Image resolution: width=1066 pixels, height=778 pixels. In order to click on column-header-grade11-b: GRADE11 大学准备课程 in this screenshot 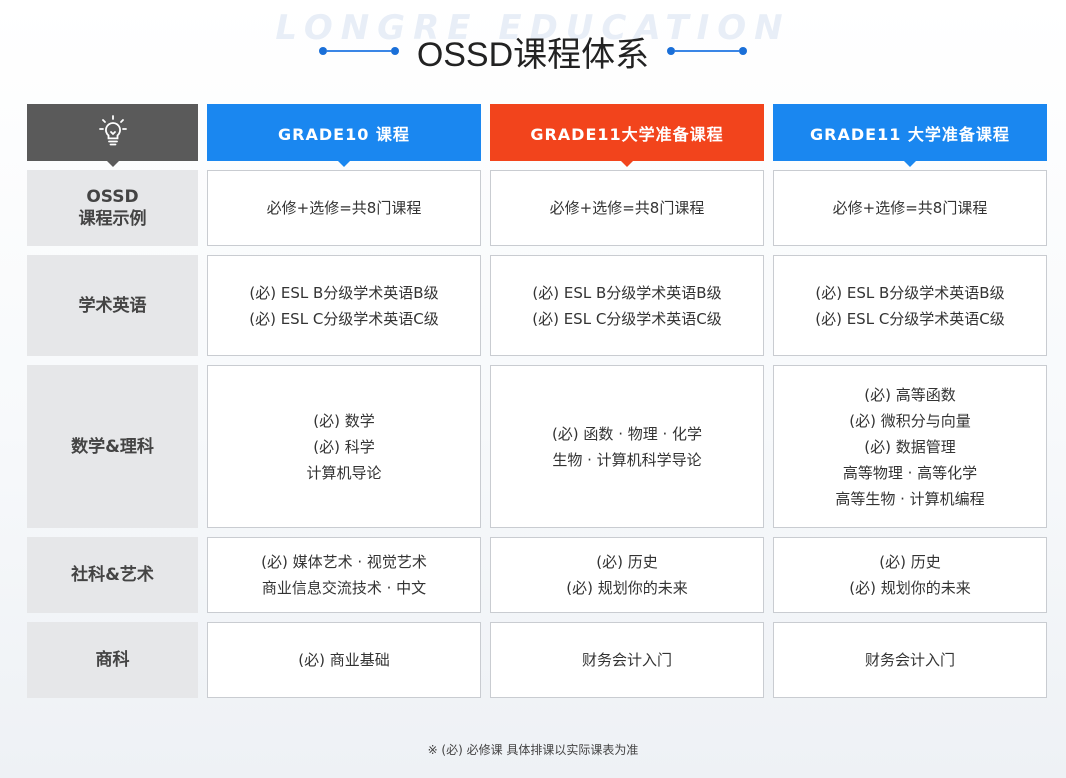, I will do `click(910, 135)`.